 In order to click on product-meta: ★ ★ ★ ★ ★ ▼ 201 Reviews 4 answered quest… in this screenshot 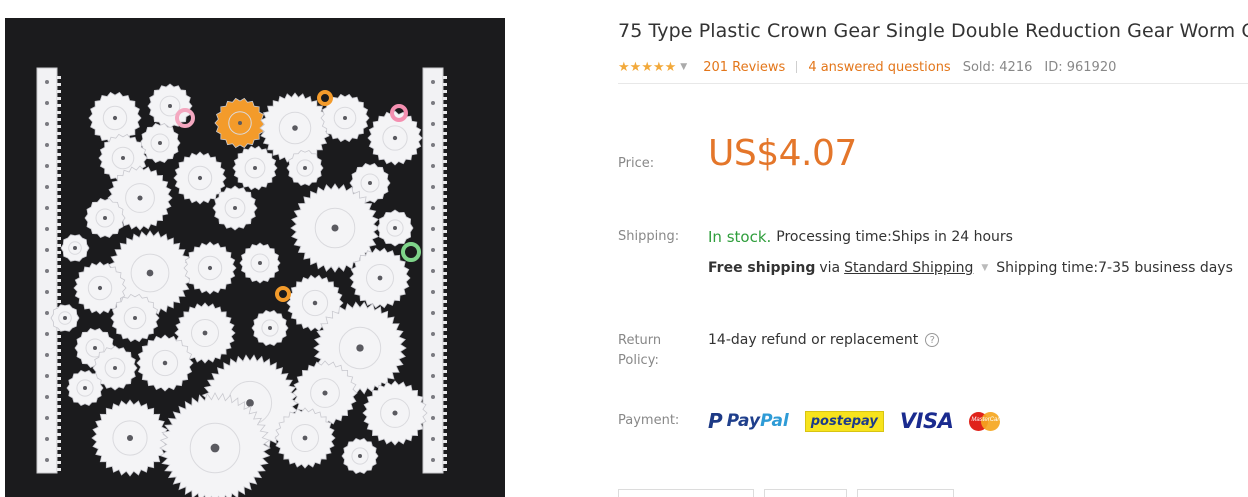, I will do `click(867, 67)`.